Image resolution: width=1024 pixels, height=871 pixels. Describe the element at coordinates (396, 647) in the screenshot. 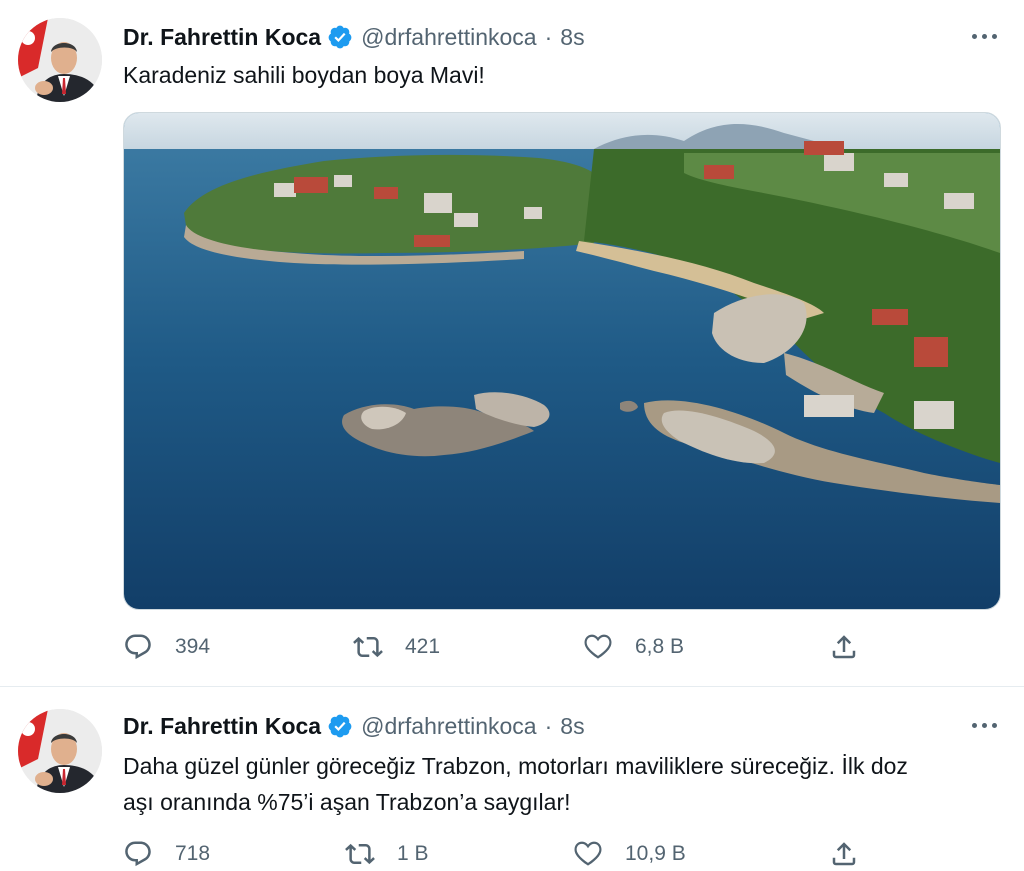

I see `retweet-button: 421` at that location.